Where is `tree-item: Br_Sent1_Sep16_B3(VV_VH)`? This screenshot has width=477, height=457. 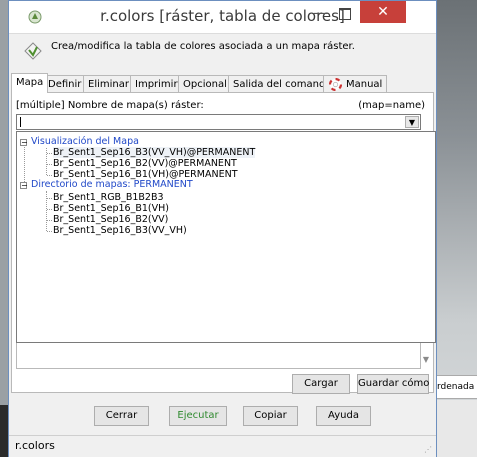
tree-item: Br_Sent1_Sep16_B3(VV_VH) is located at coordinates (120, 230).